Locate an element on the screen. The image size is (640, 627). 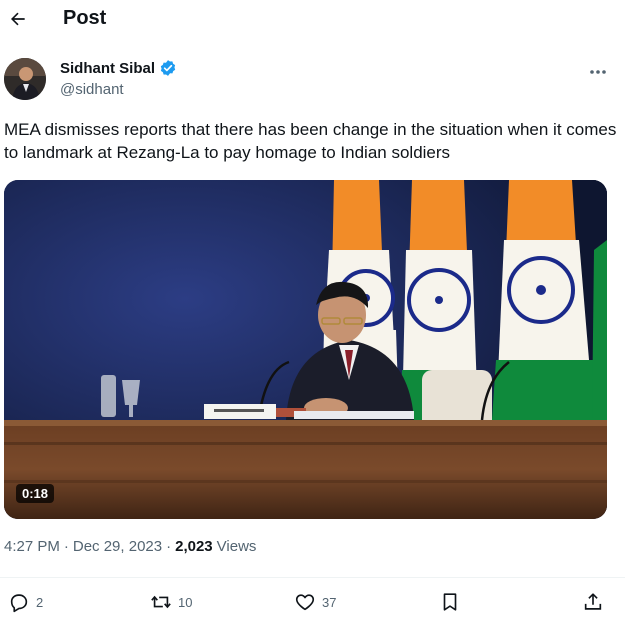
heart-icon is located at coordinates (305, 602).